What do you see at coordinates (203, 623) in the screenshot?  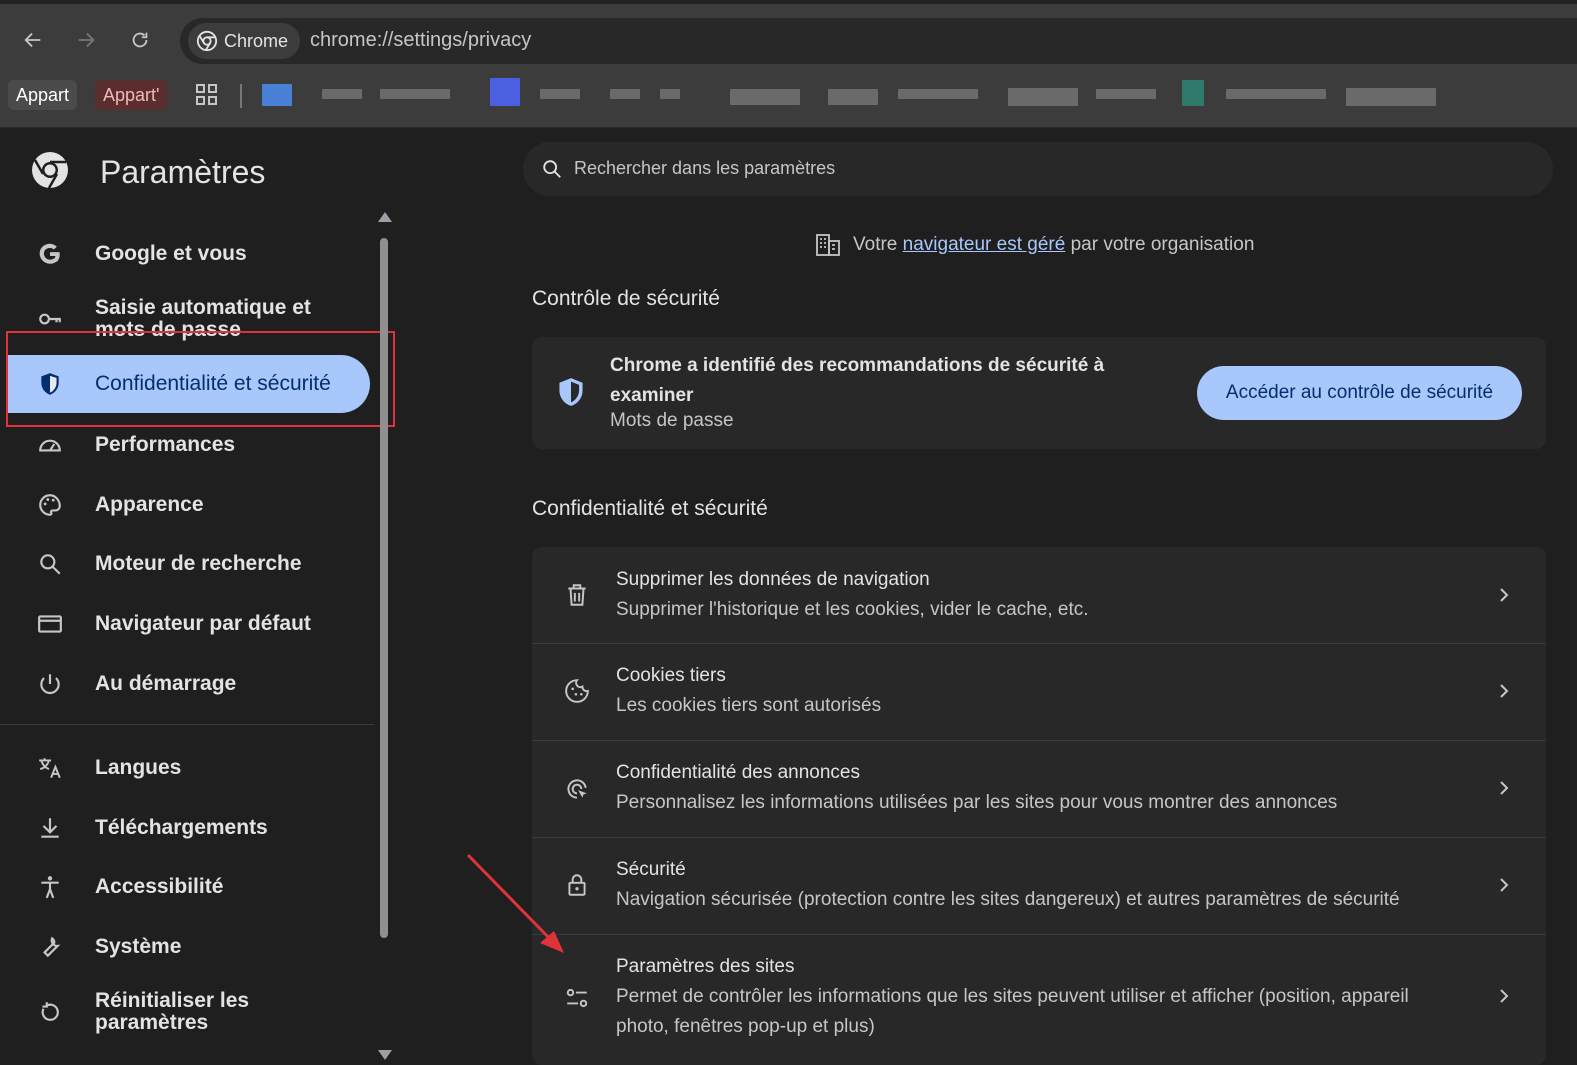 I see `sidebar-item-label: Navigateur par défaut` at bounding box center [203, 623].